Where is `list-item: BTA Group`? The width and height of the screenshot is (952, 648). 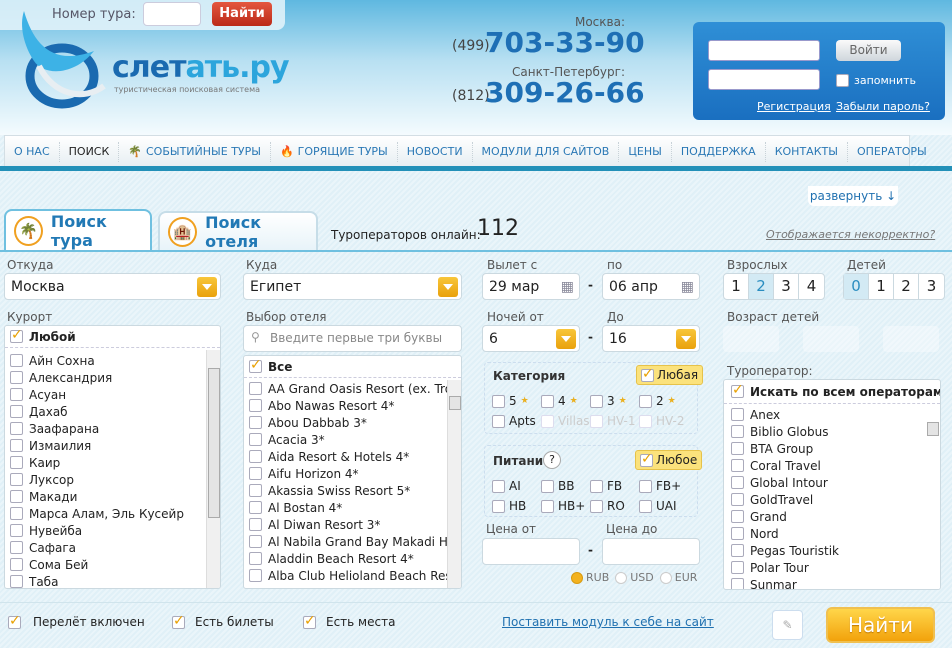 list-item: BTA Group is located at coordinates (832, 448).